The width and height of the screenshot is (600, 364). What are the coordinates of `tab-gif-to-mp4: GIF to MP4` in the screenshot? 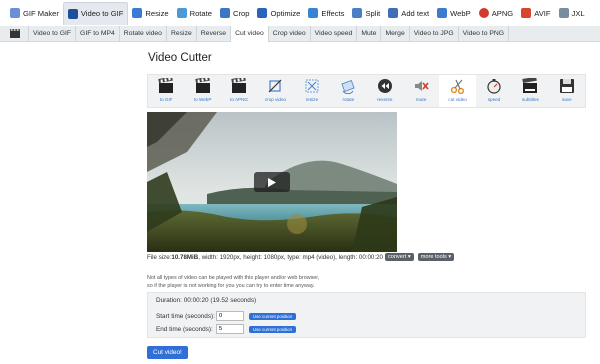 It's located at (97, 33).